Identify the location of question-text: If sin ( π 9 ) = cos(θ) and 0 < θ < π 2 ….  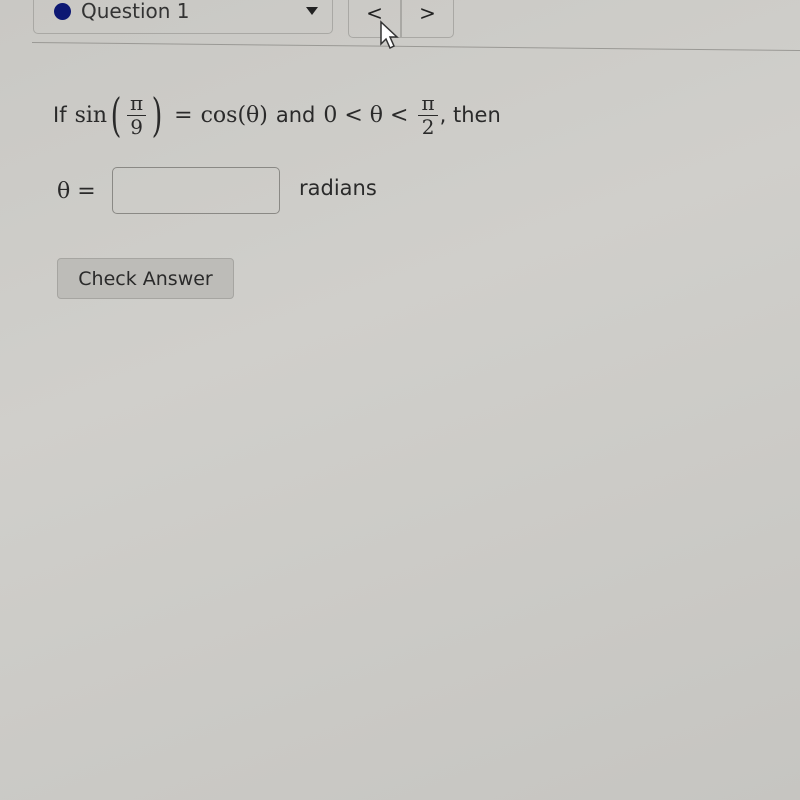
(277, 115).